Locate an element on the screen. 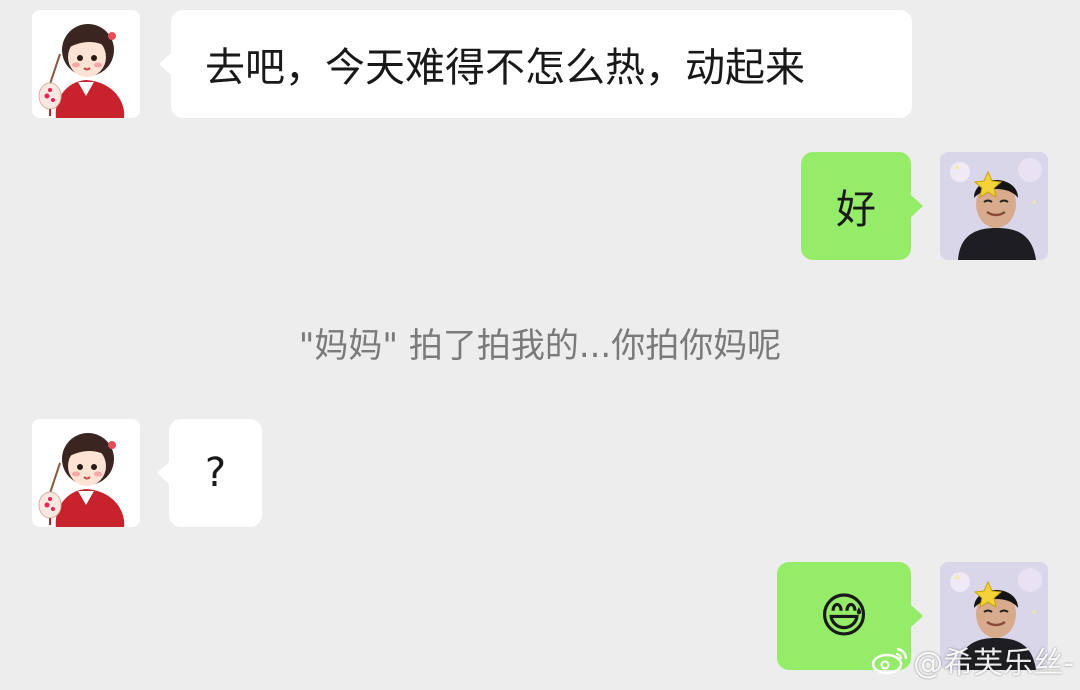  watermark-text: @希芙乐丝- is located at coordinates (993, 663).